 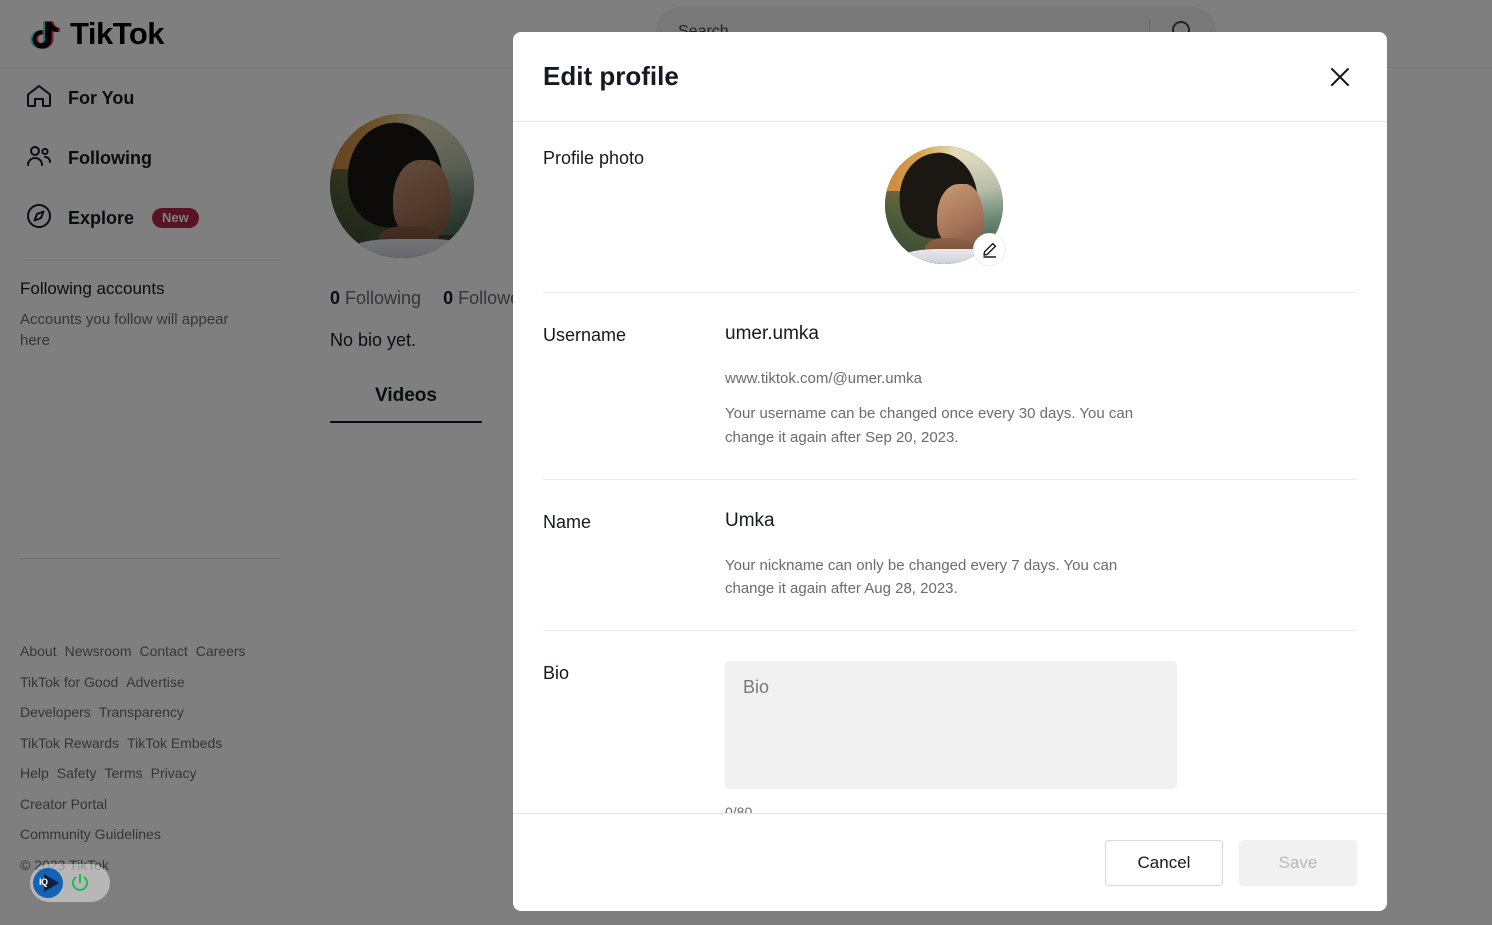 I want to click on bio-content: 0/80, so click(x=1041, y=737).